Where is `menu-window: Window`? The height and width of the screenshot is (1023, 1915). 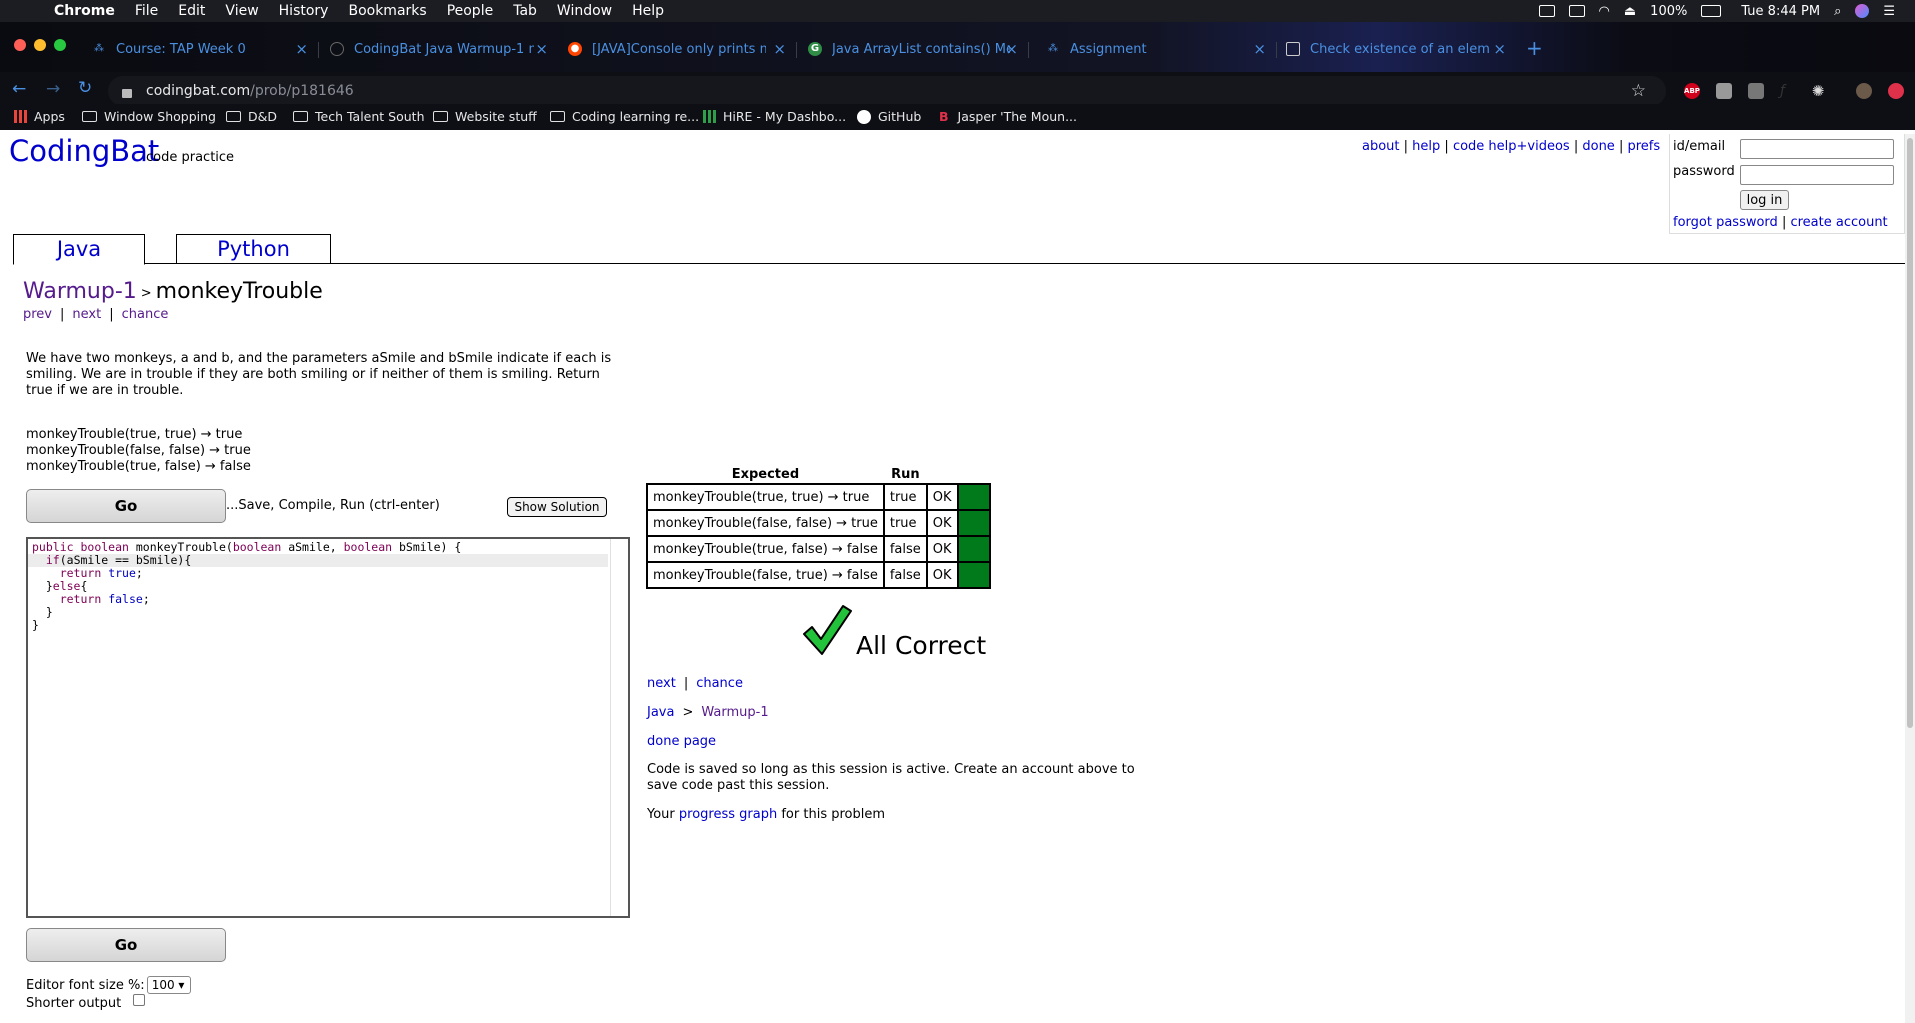 menu-window: Window is located at coordinates (584, 11).